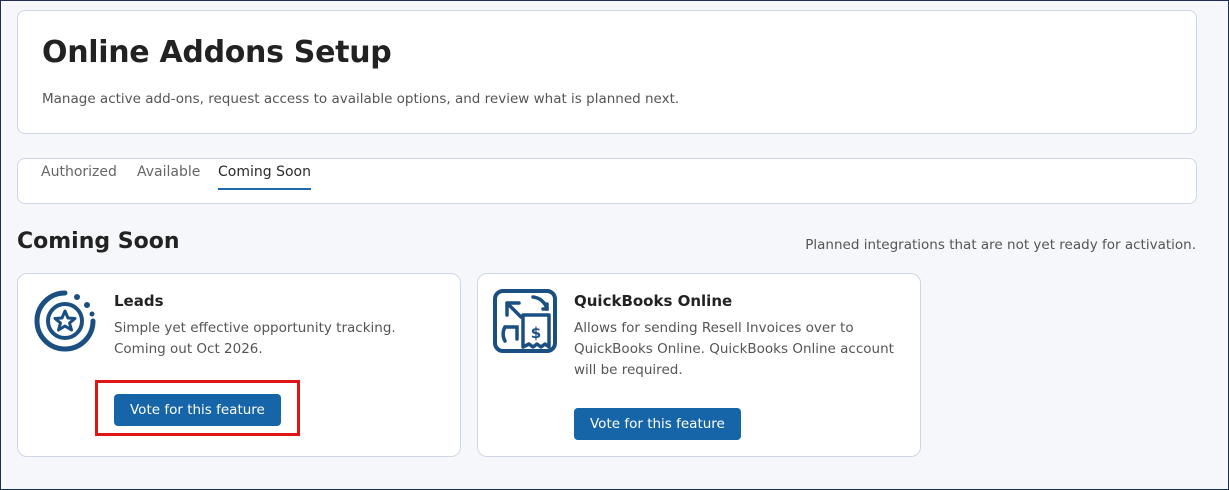  I want to click on tab-authorized: Authorized, so click(79, 176).